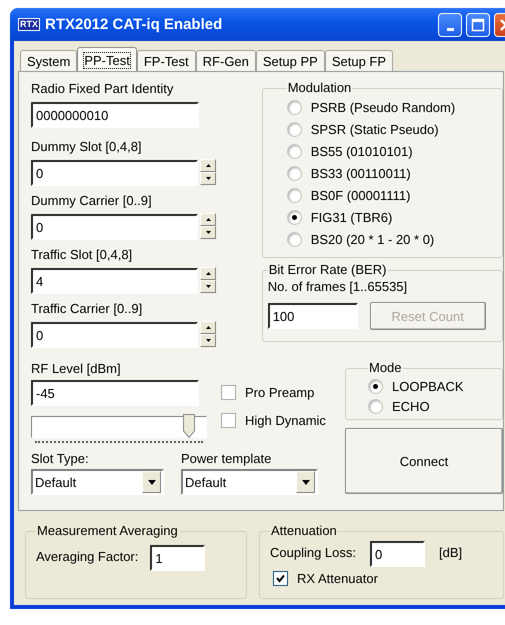 Image resolution: width=505 pixels, height=625 pixels. What do you see at coordinates (428, 386) in the screenshot?
I see `option-label: LOOPBACK` at bounding box center [428, 386].